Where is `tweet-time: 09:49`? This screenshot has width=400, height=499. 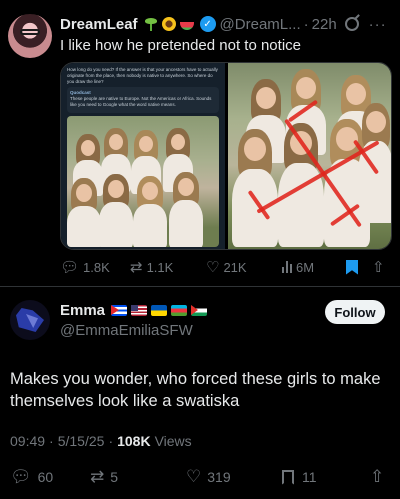 tweet-time: 09:49 is located at coordinates (27, 441).